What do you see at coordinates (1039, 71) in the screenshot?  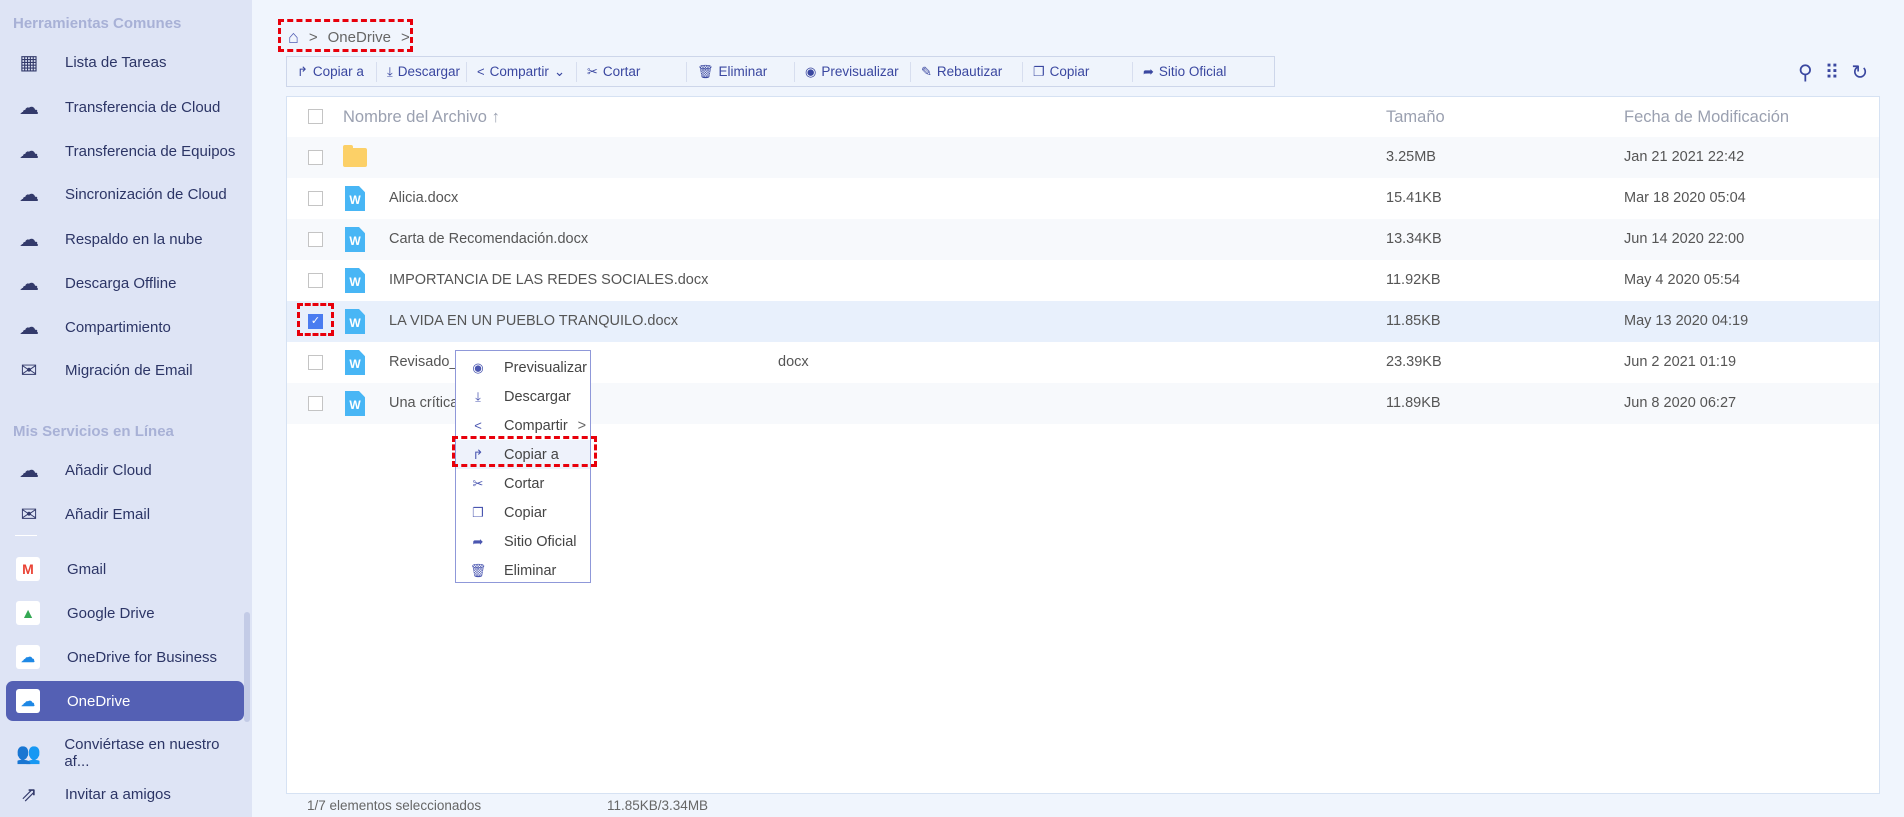 I see `copy-icon: ❐` at bounding box center [1039, 71].